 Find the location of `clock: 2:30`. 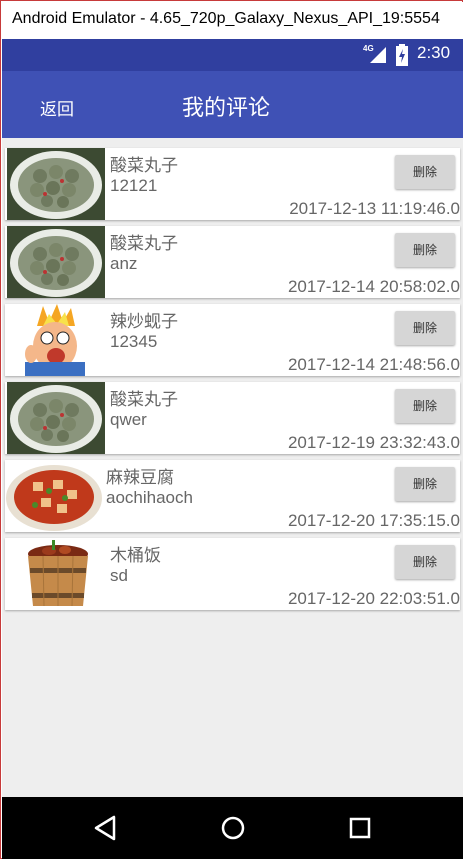

clock: 2:30 is located at coordinates (434, 52).